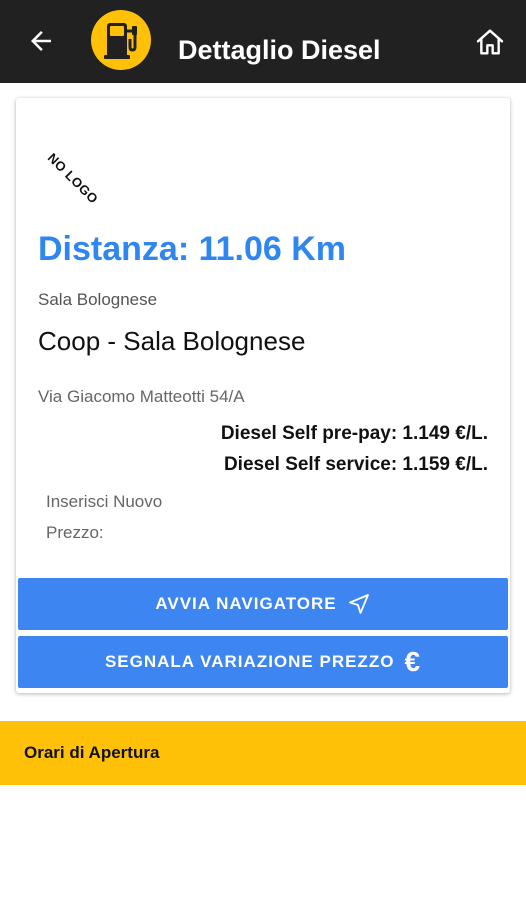  What do you see at coordinates (355, 464) in the screenshot?
I see `price-line: Diesel Self service: 1.159 €/L.` at bounding box center [355, 464].